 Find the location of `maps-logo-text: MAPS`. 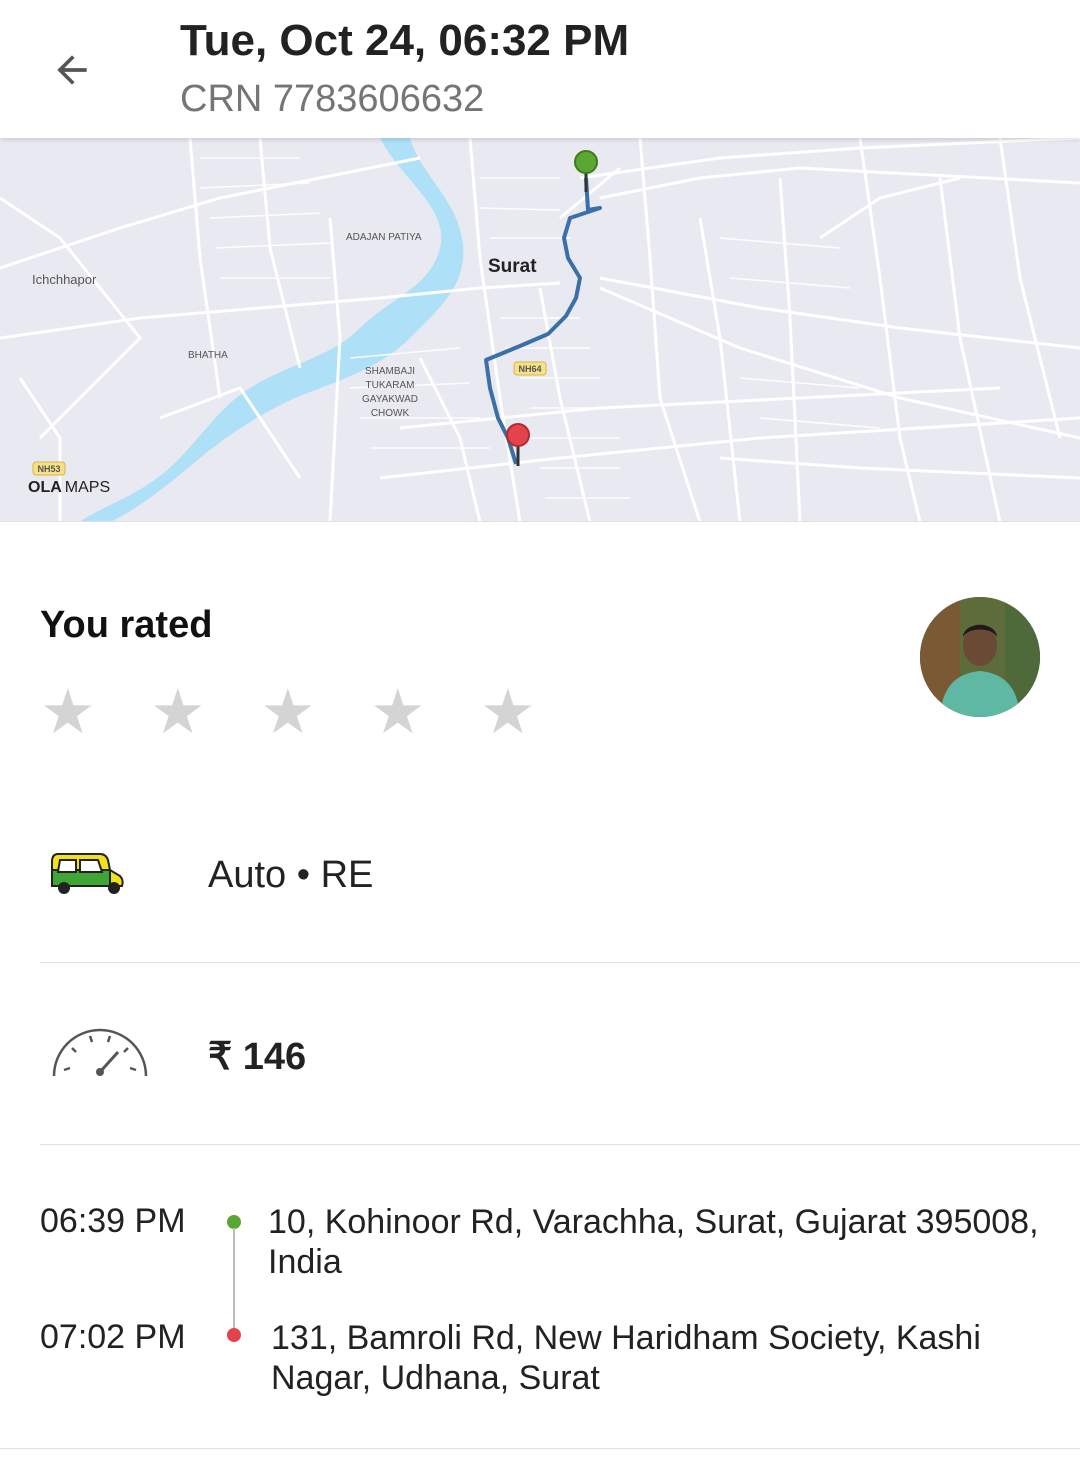

maps-logo-text: MAPS is located at coordinates (87, 487).